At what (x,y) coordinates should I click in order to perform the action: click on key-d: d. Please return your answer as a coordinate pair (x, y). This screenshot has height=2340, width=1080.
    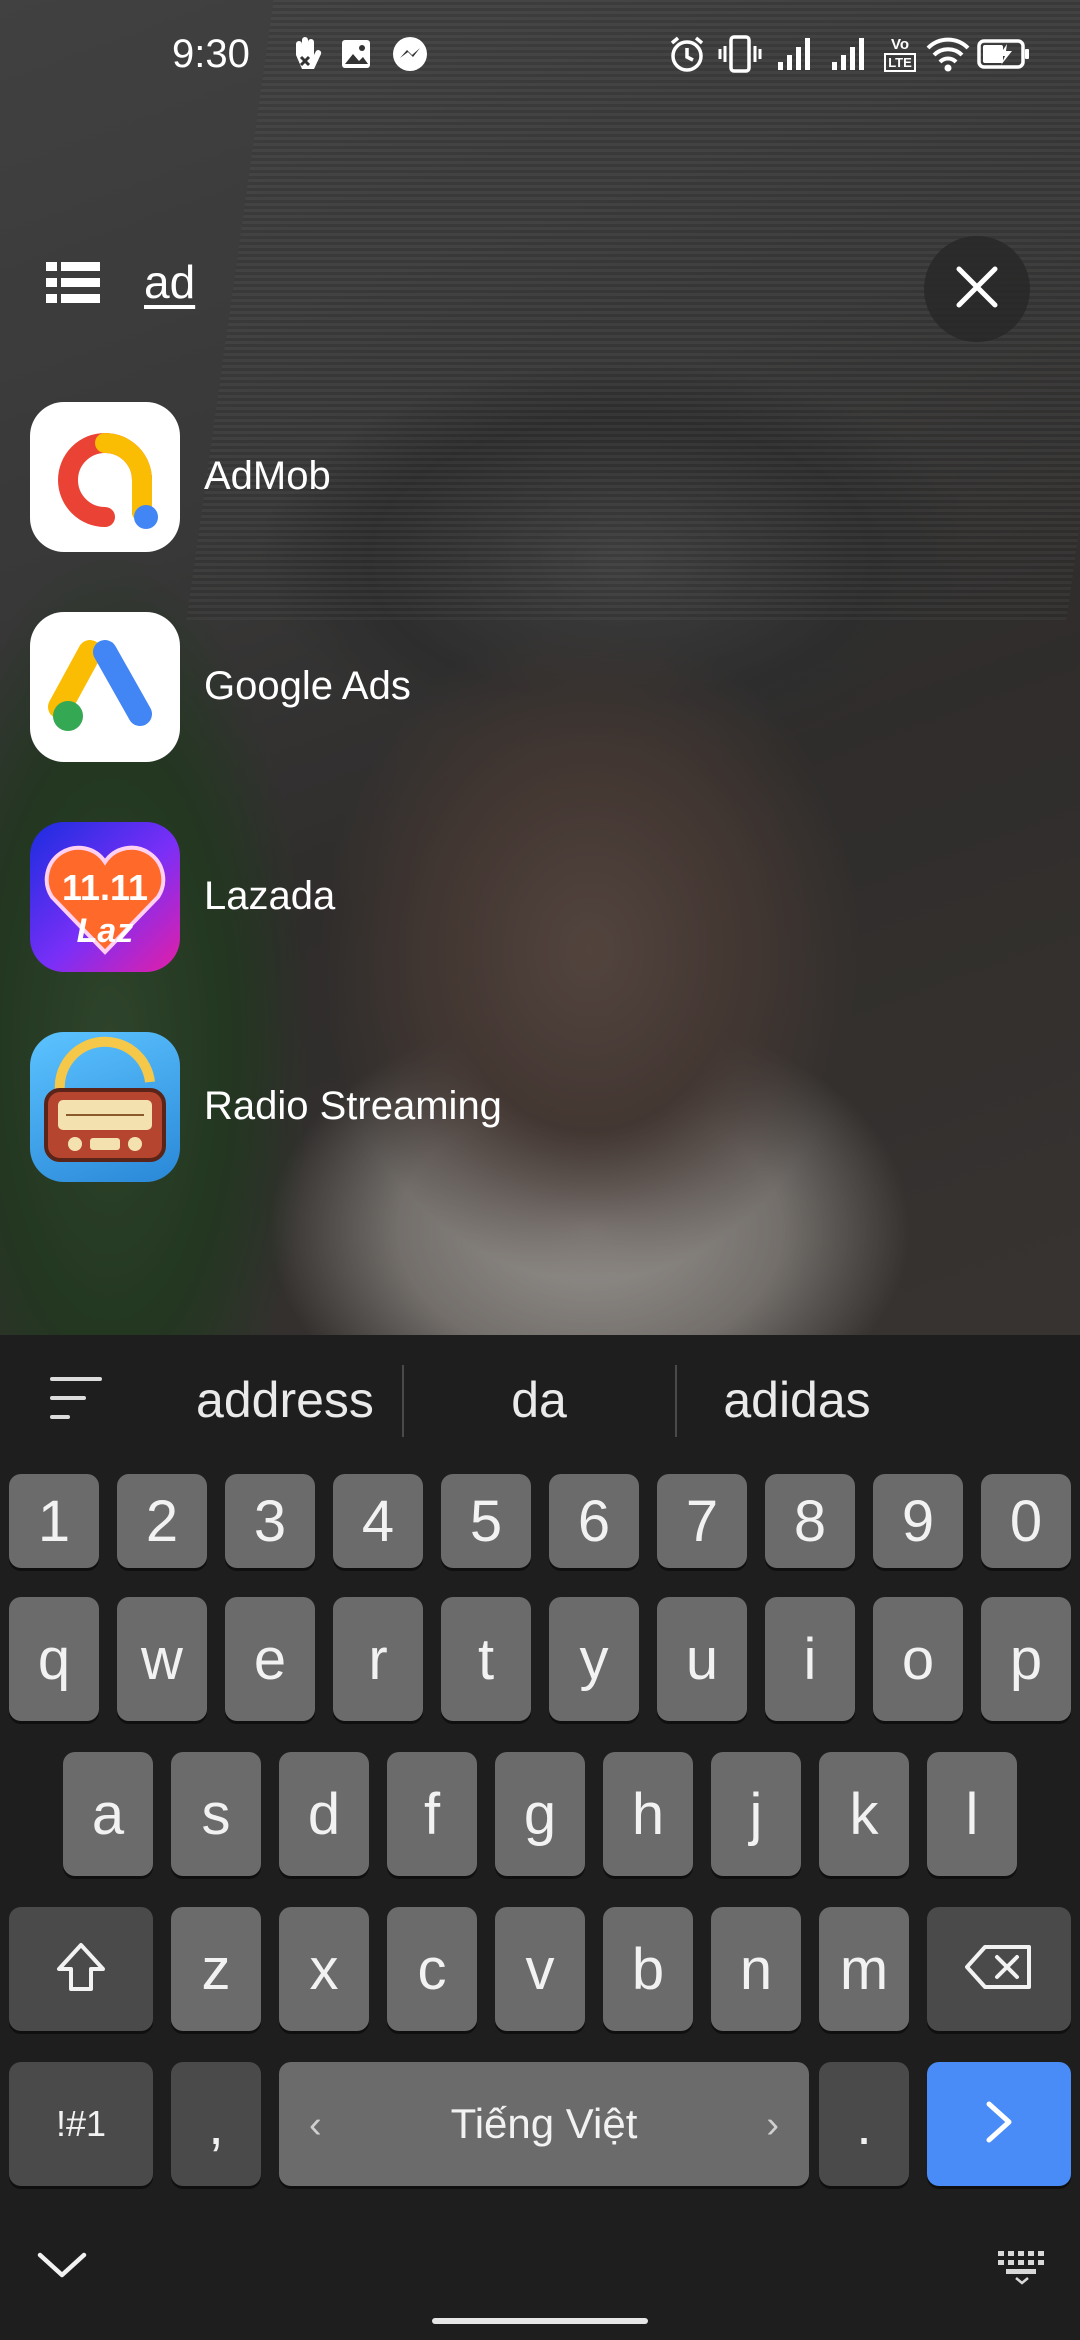
    Looking at the image, I should click on (324, 1814).